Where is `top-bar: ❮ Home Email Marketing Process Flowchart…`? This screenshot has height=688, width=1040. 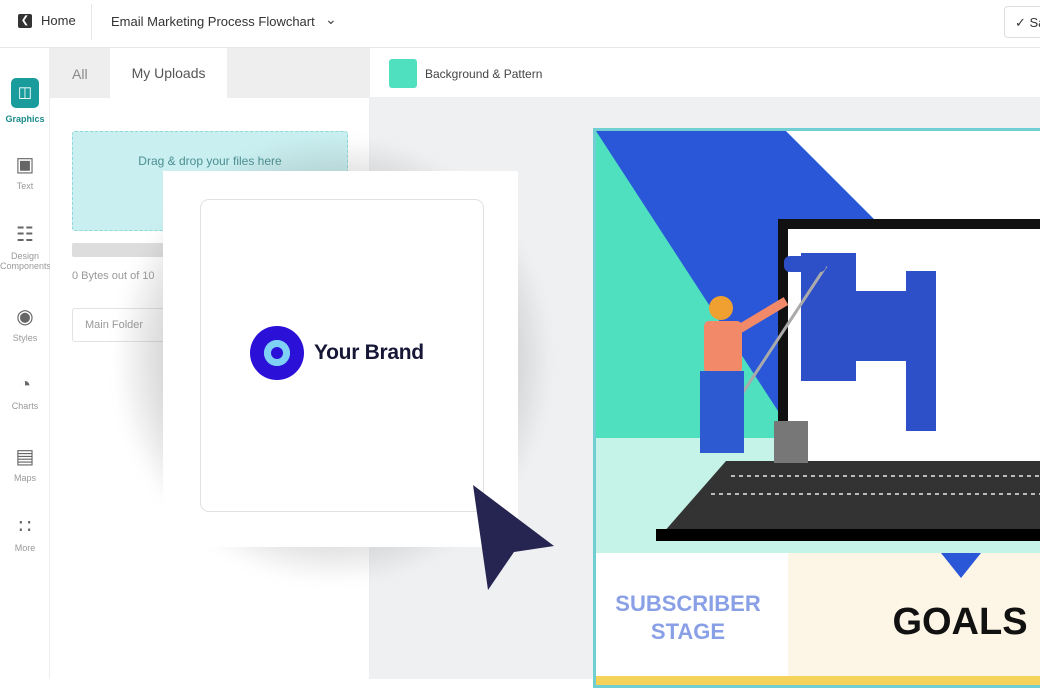
top-bar: ❮ Home Email Marketing Process Flowchart… is located at coordinates (520, 24).